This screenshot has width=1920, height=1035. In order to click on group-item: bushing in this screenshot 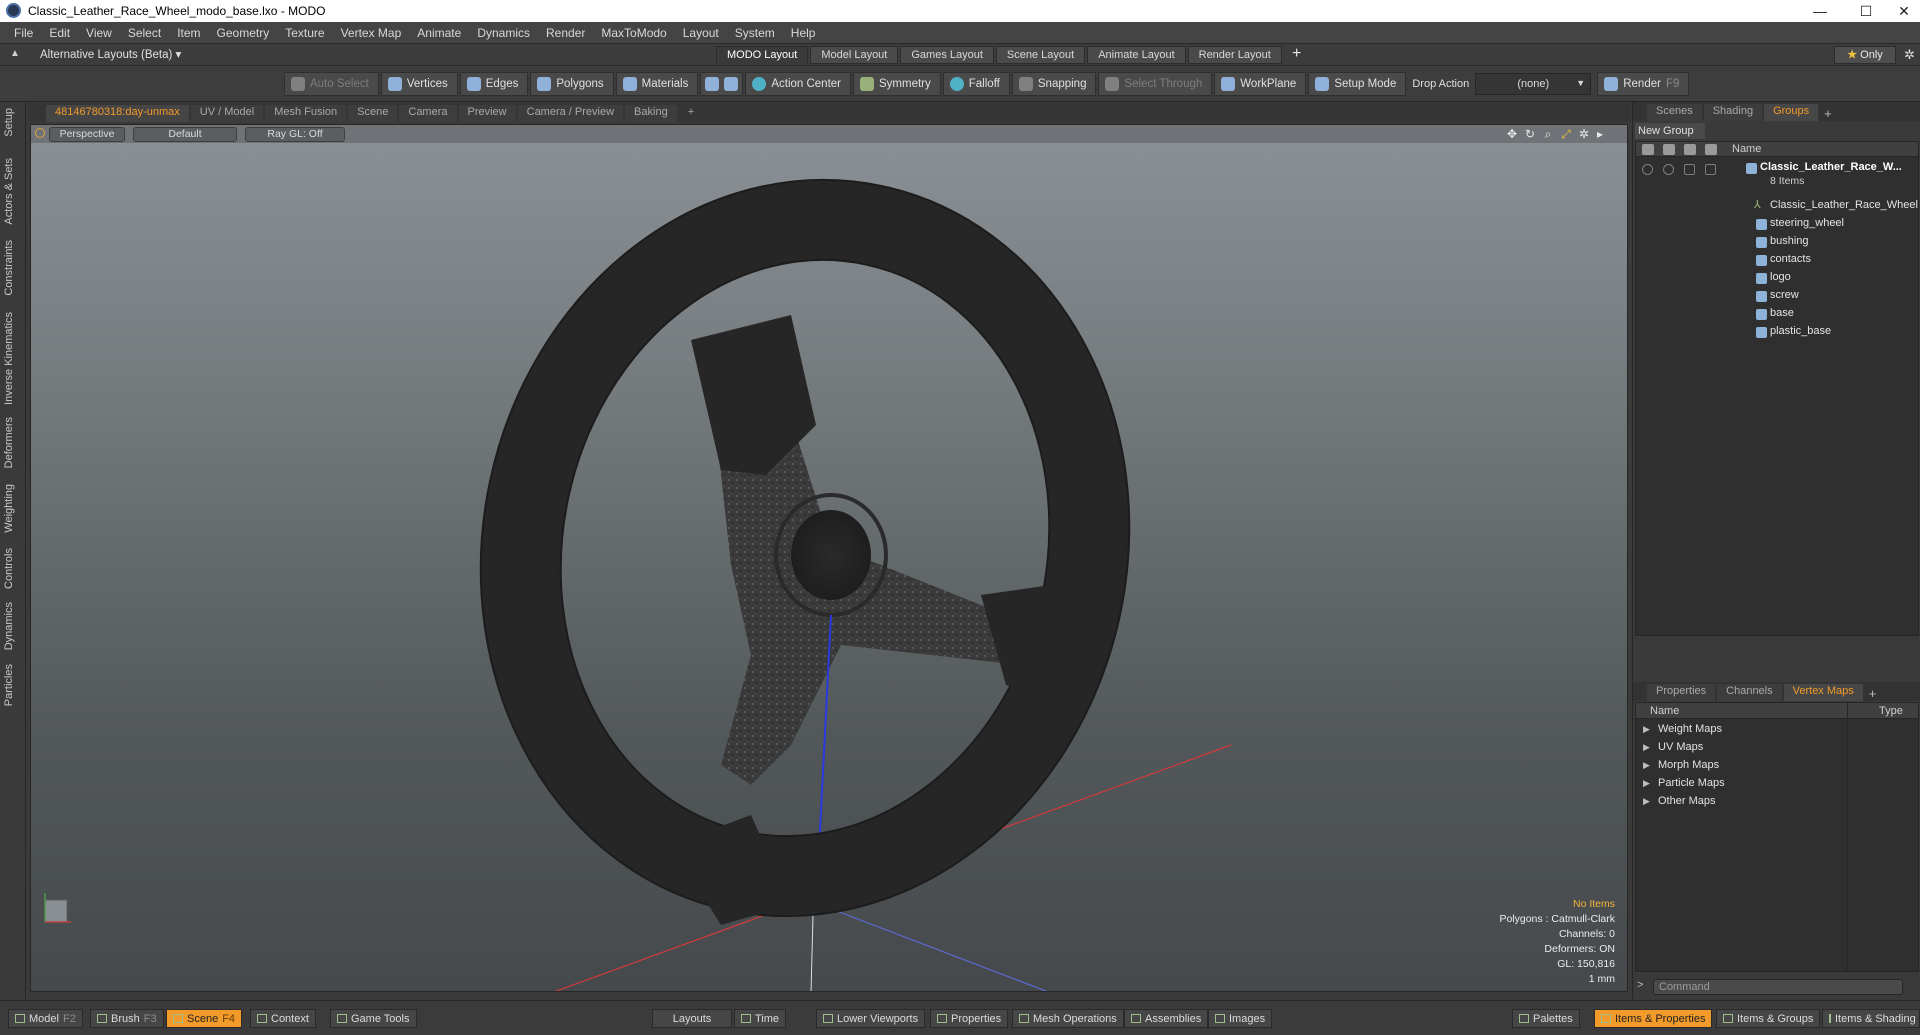, I will do `click(1777, 242)`.